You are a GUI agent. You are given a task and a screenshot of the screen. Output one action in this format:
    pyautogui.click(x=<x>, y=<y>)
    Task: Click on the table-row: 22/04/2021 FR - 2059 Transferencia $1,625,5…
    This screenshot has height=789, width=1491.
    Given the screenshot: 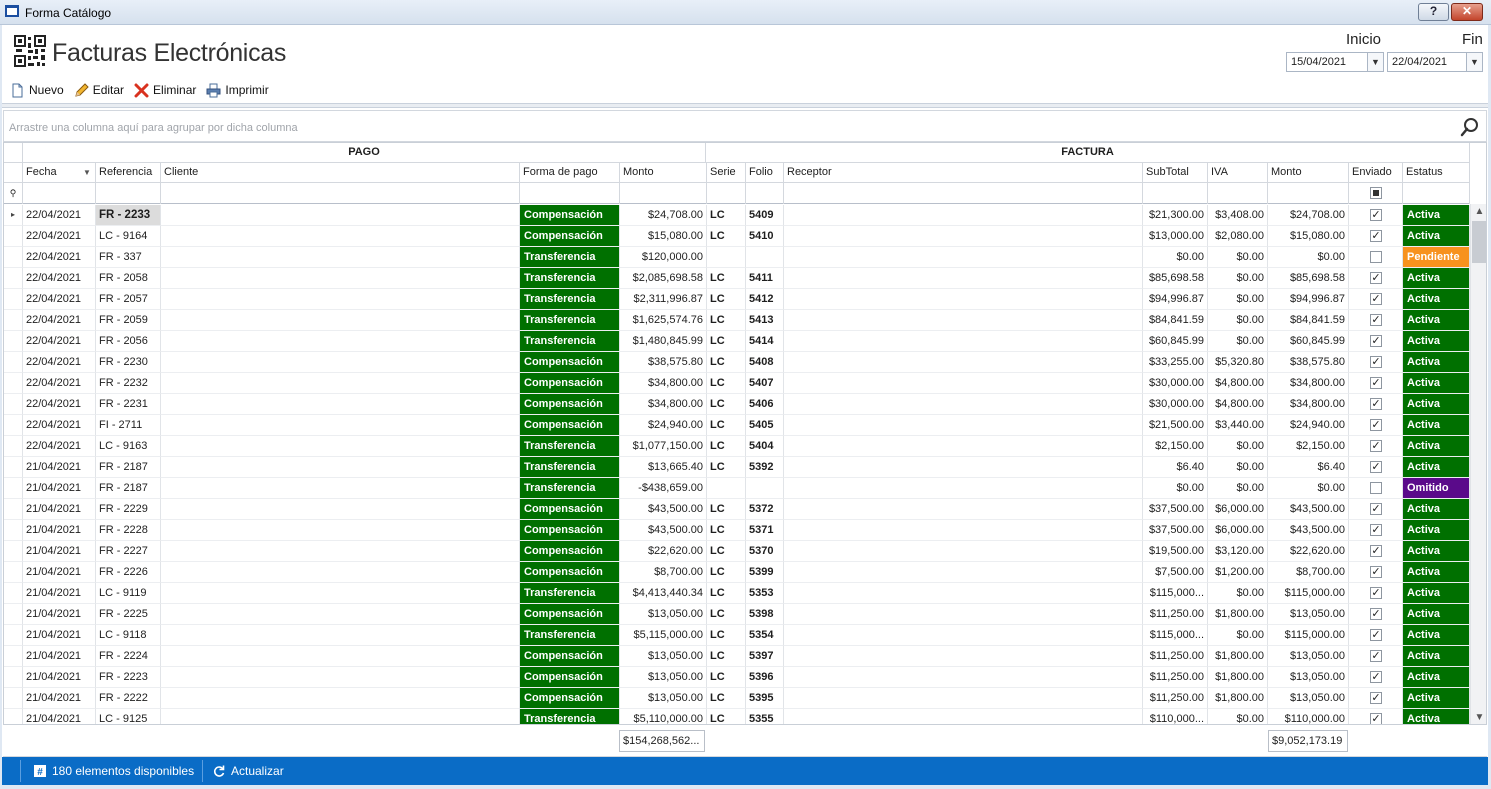 What is the action you would take?
    pyautogui.click(x=737, y=320)
    